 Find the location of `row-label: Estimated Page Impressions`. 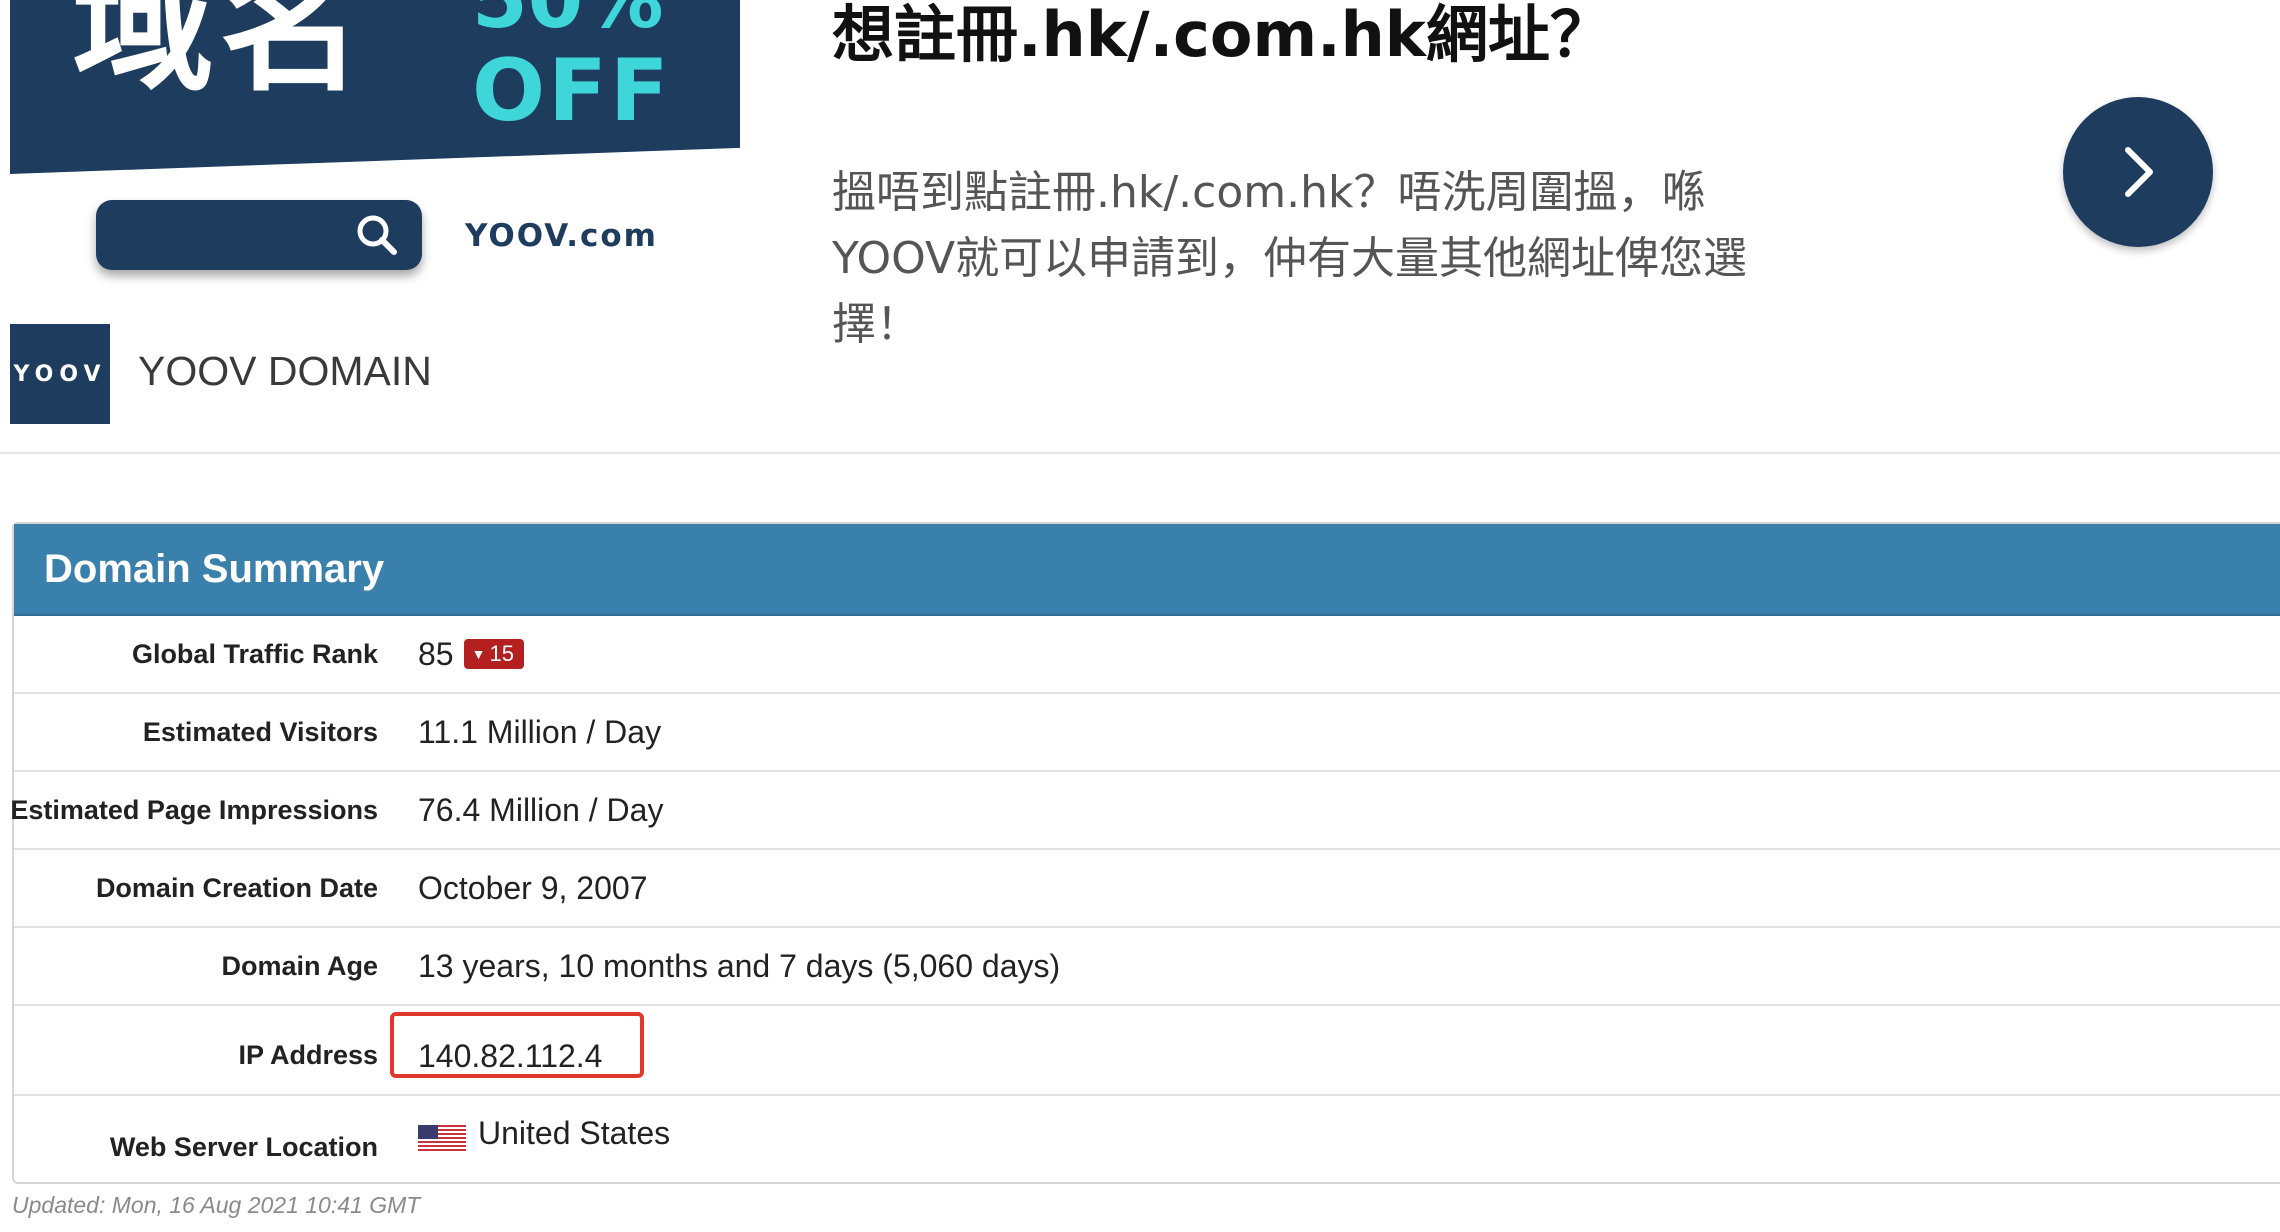

row-label: Estimated Page Impressions is located at coordinates (194, 809).